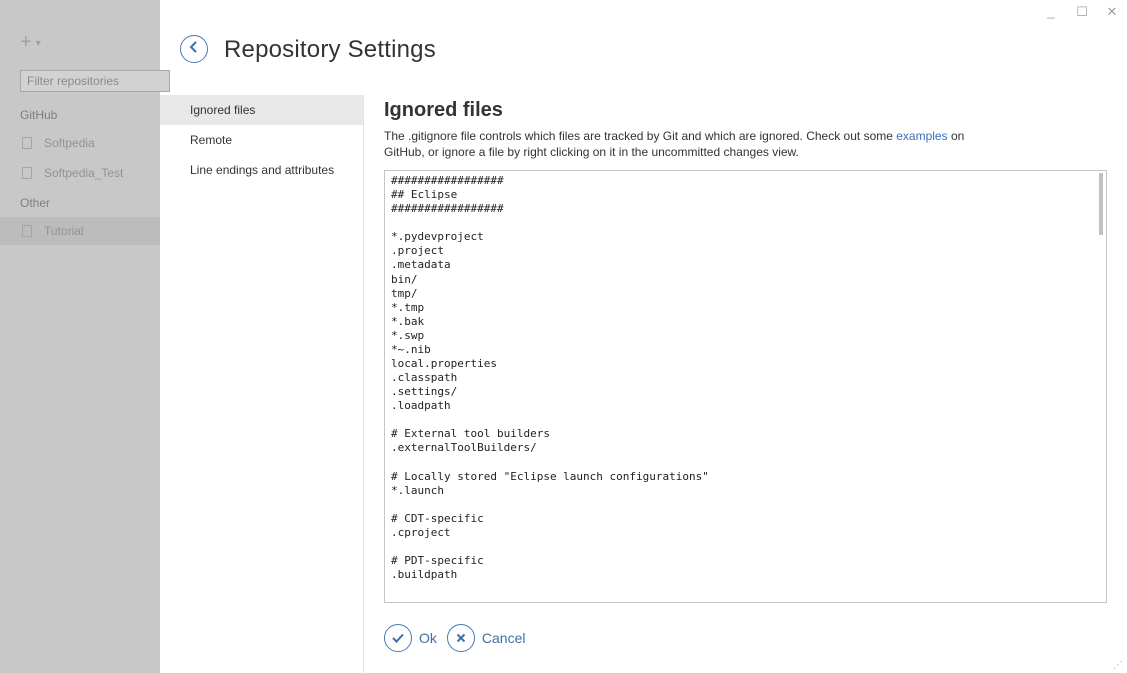  Describe the element at coordinates (26, 42) in the screenshot. I see `plus-icon: +` at that location.